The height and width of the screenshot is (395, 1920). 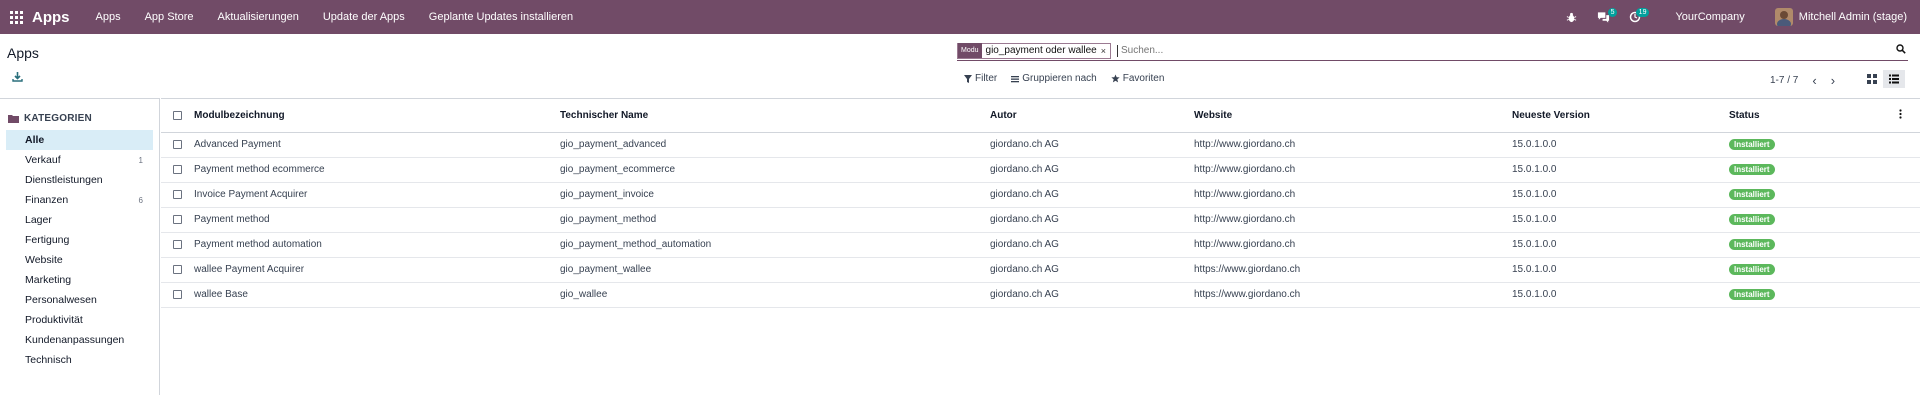 I want to click on favorites-button: Favoriten, so click(x=1137, y=78).